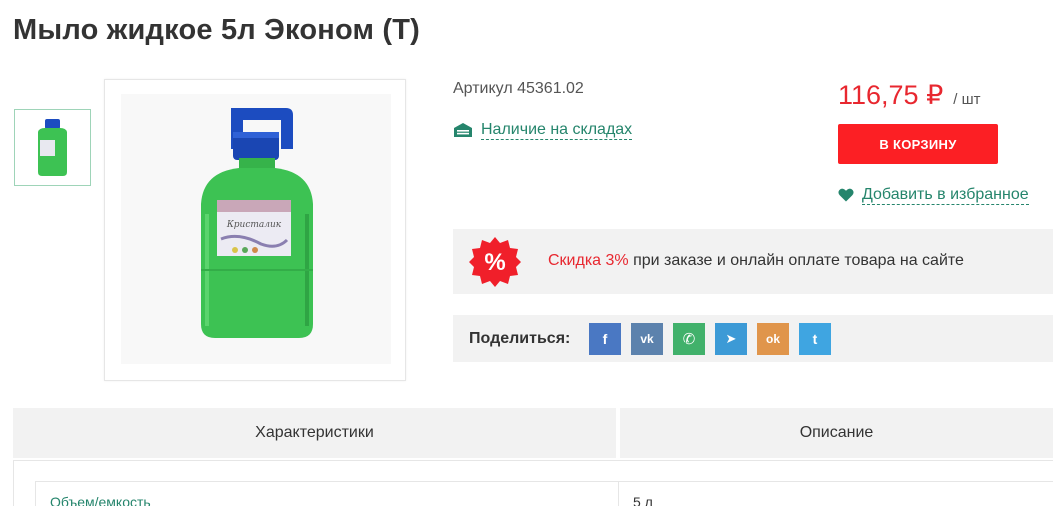  I want to click on telegram-share-button: ➤, so click(731, 339).